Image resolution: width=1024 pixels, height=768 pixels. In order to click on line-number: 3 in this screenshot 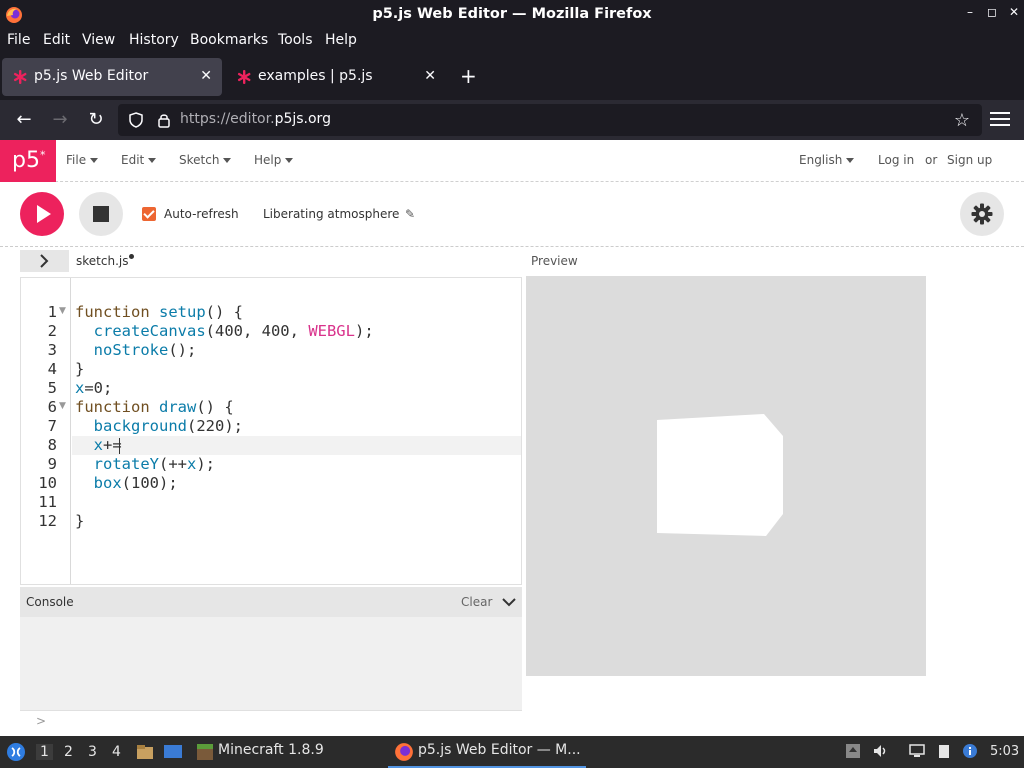, I will do `click(52, 350)`.